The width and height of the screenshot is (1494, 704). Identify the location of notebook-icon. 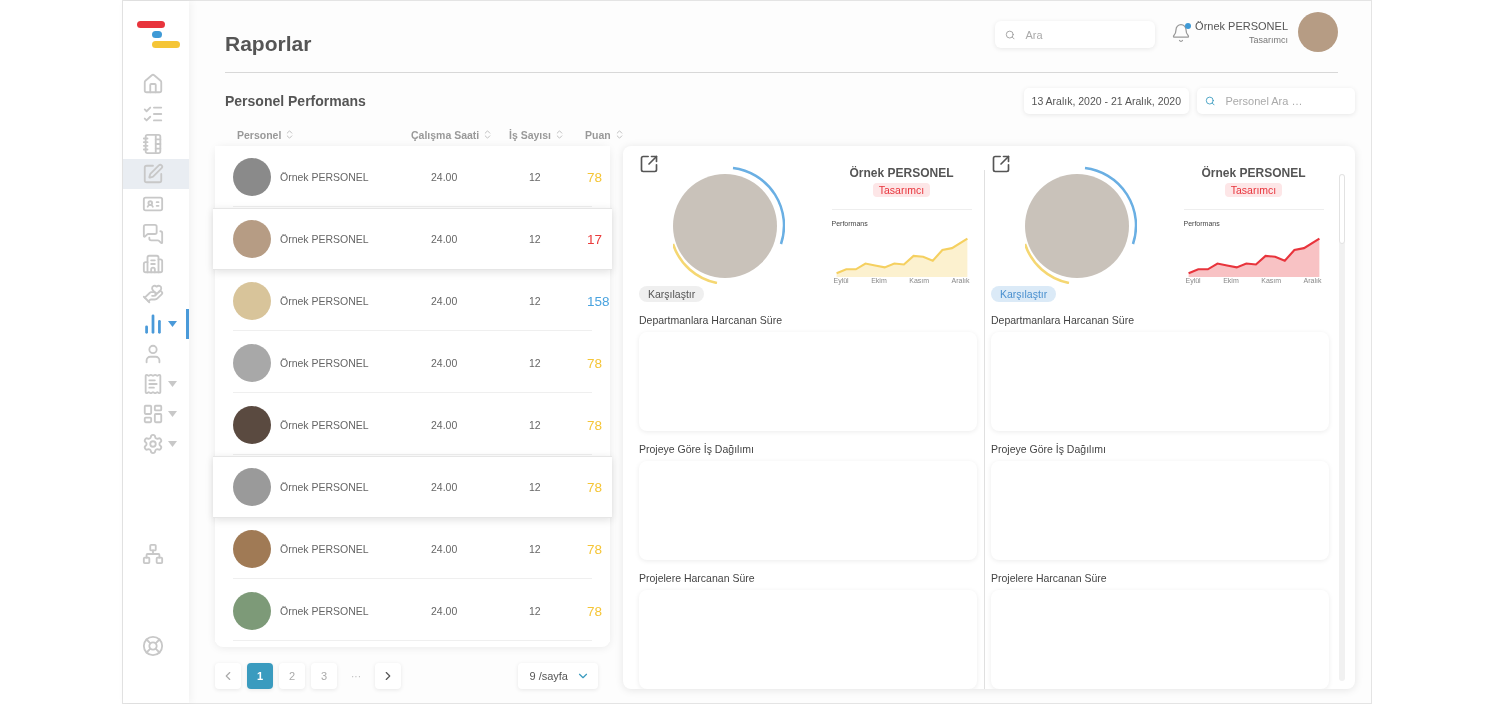
(153, 144).